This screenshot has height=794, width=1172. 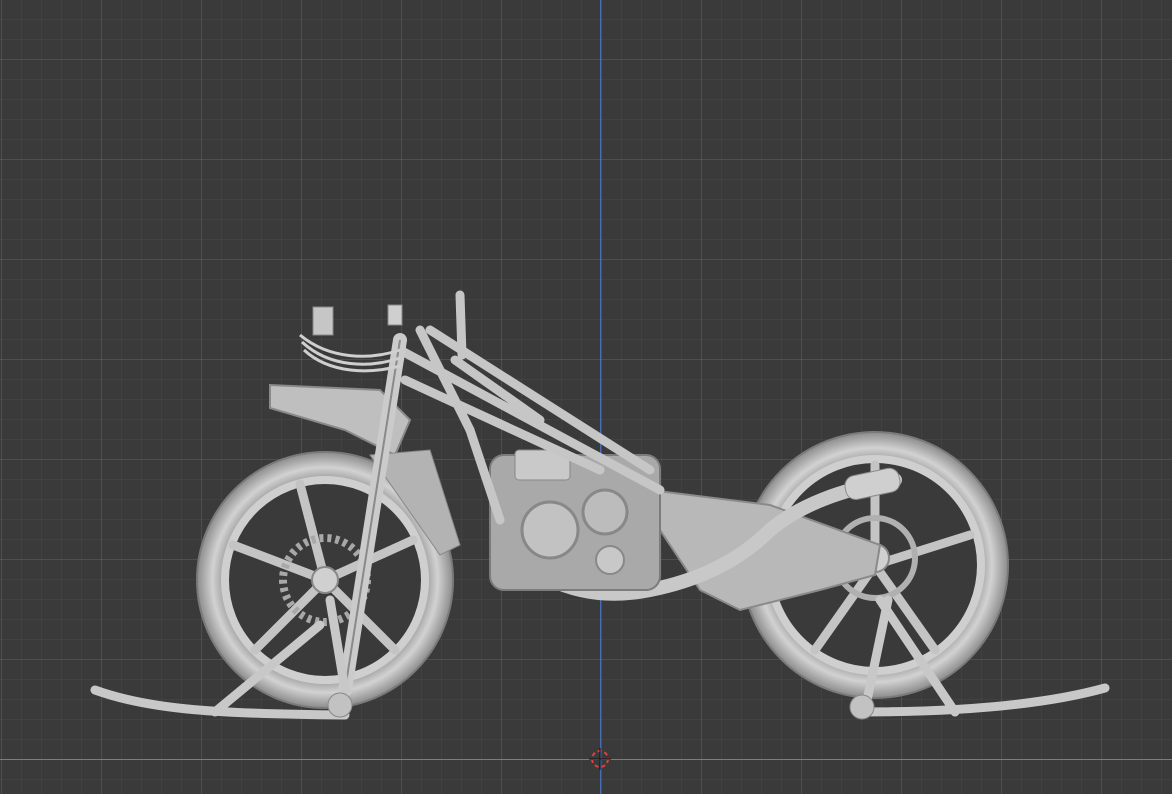 I want to click on cables, so click(x=350, y=353).